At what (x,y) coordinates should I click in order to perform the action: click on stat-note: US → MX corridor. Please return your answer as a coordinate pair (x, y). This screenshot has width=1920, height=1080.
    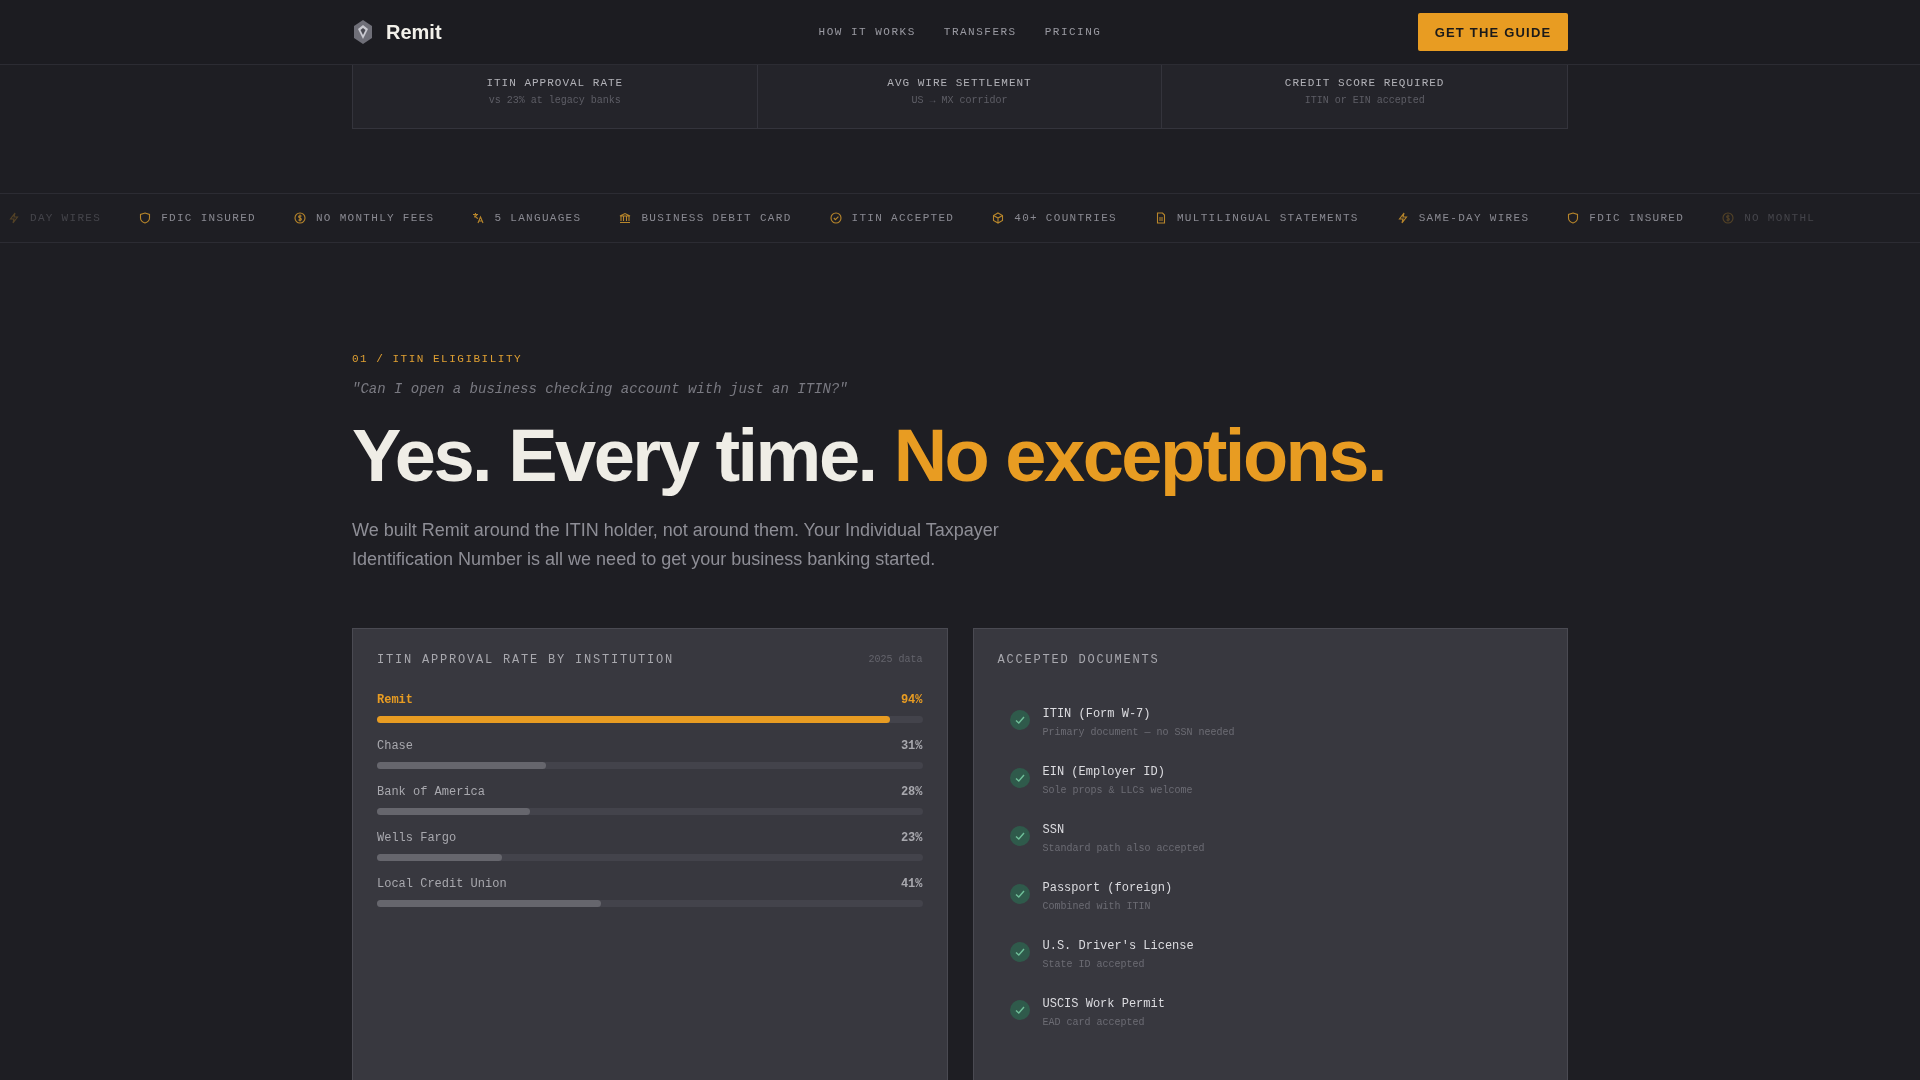
    Looking at the image, I should click on (959, 100).